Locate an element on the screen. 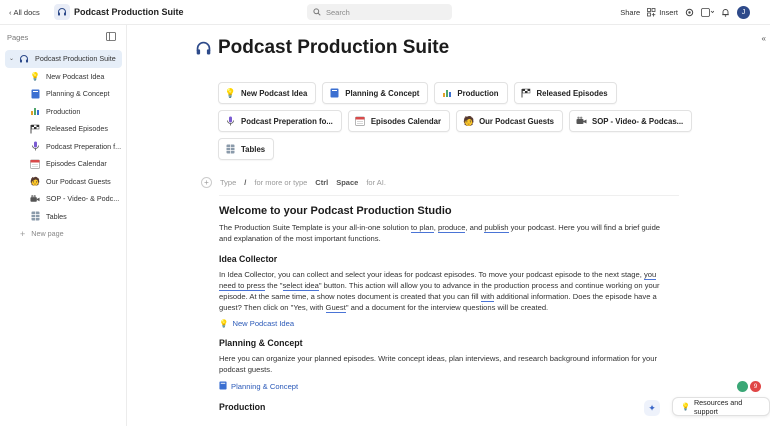  sidebar-item-production: Production is located at coordinates (63, 112).